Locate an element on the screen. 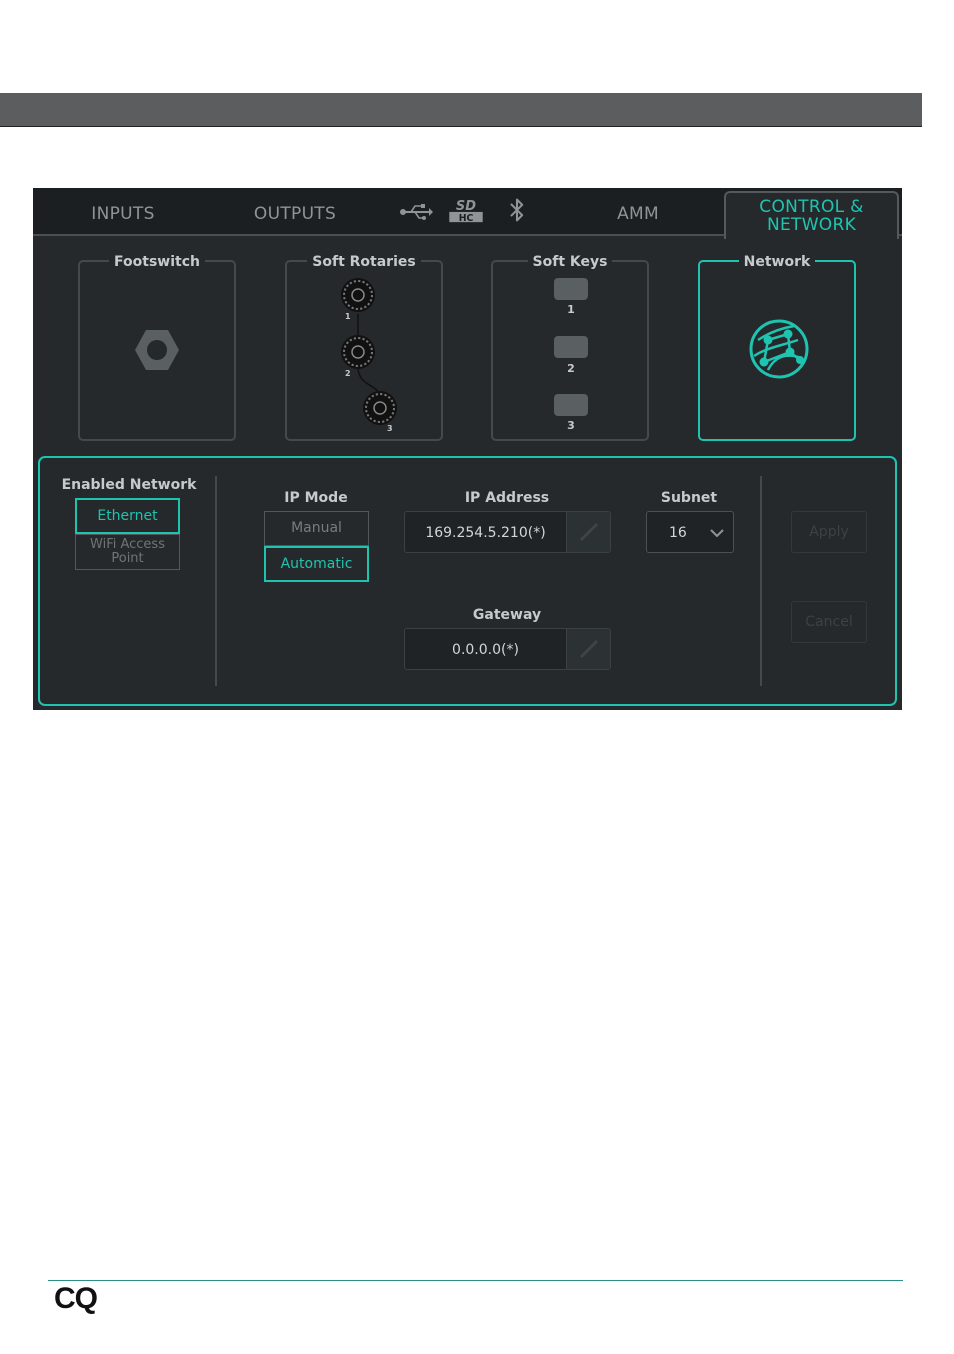  tab-amm: AMM is located at coordinates (638, 211).